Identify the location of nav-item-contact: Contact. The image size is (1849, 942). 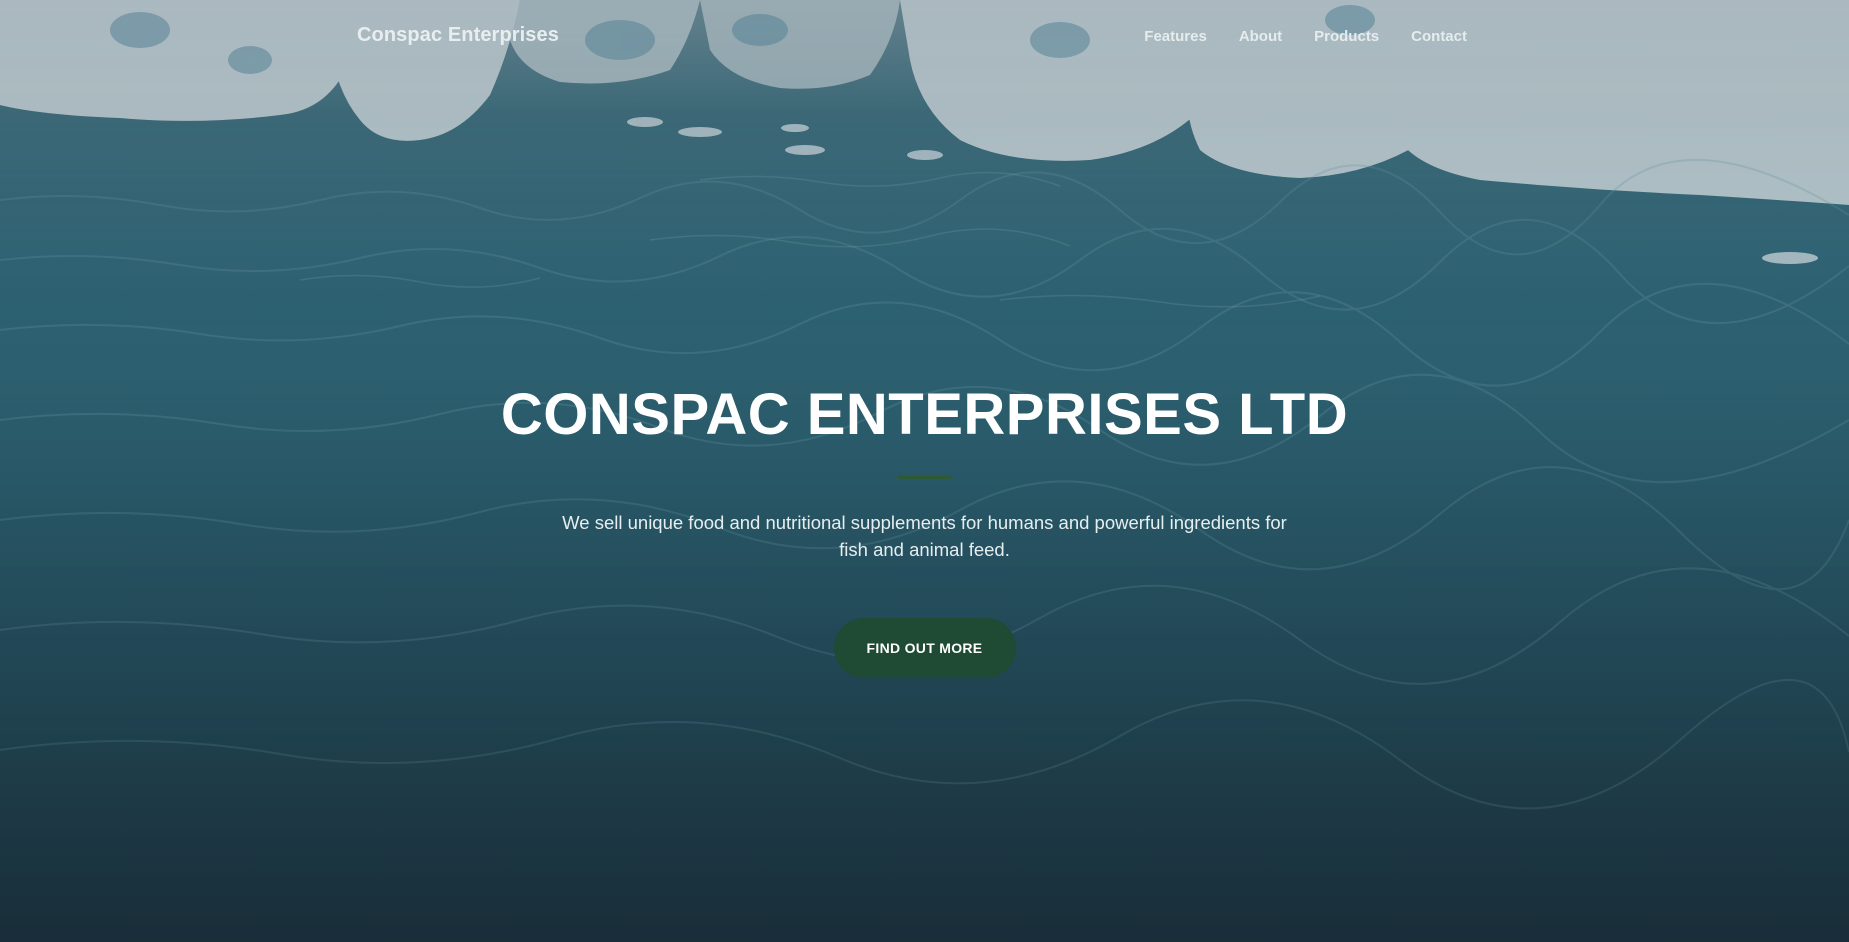
(1439, 37).